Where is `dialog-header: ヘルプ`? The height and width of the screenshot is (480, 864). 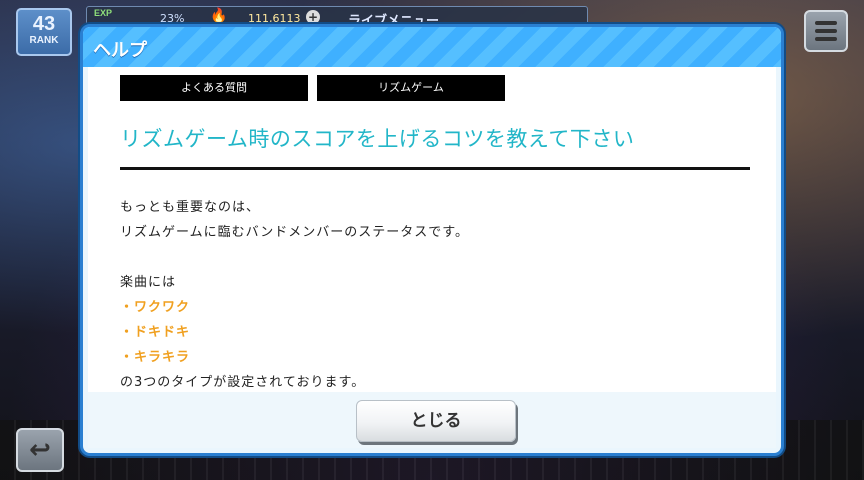
dialog-header: ヘルプ is located at coordinates (432, 47).